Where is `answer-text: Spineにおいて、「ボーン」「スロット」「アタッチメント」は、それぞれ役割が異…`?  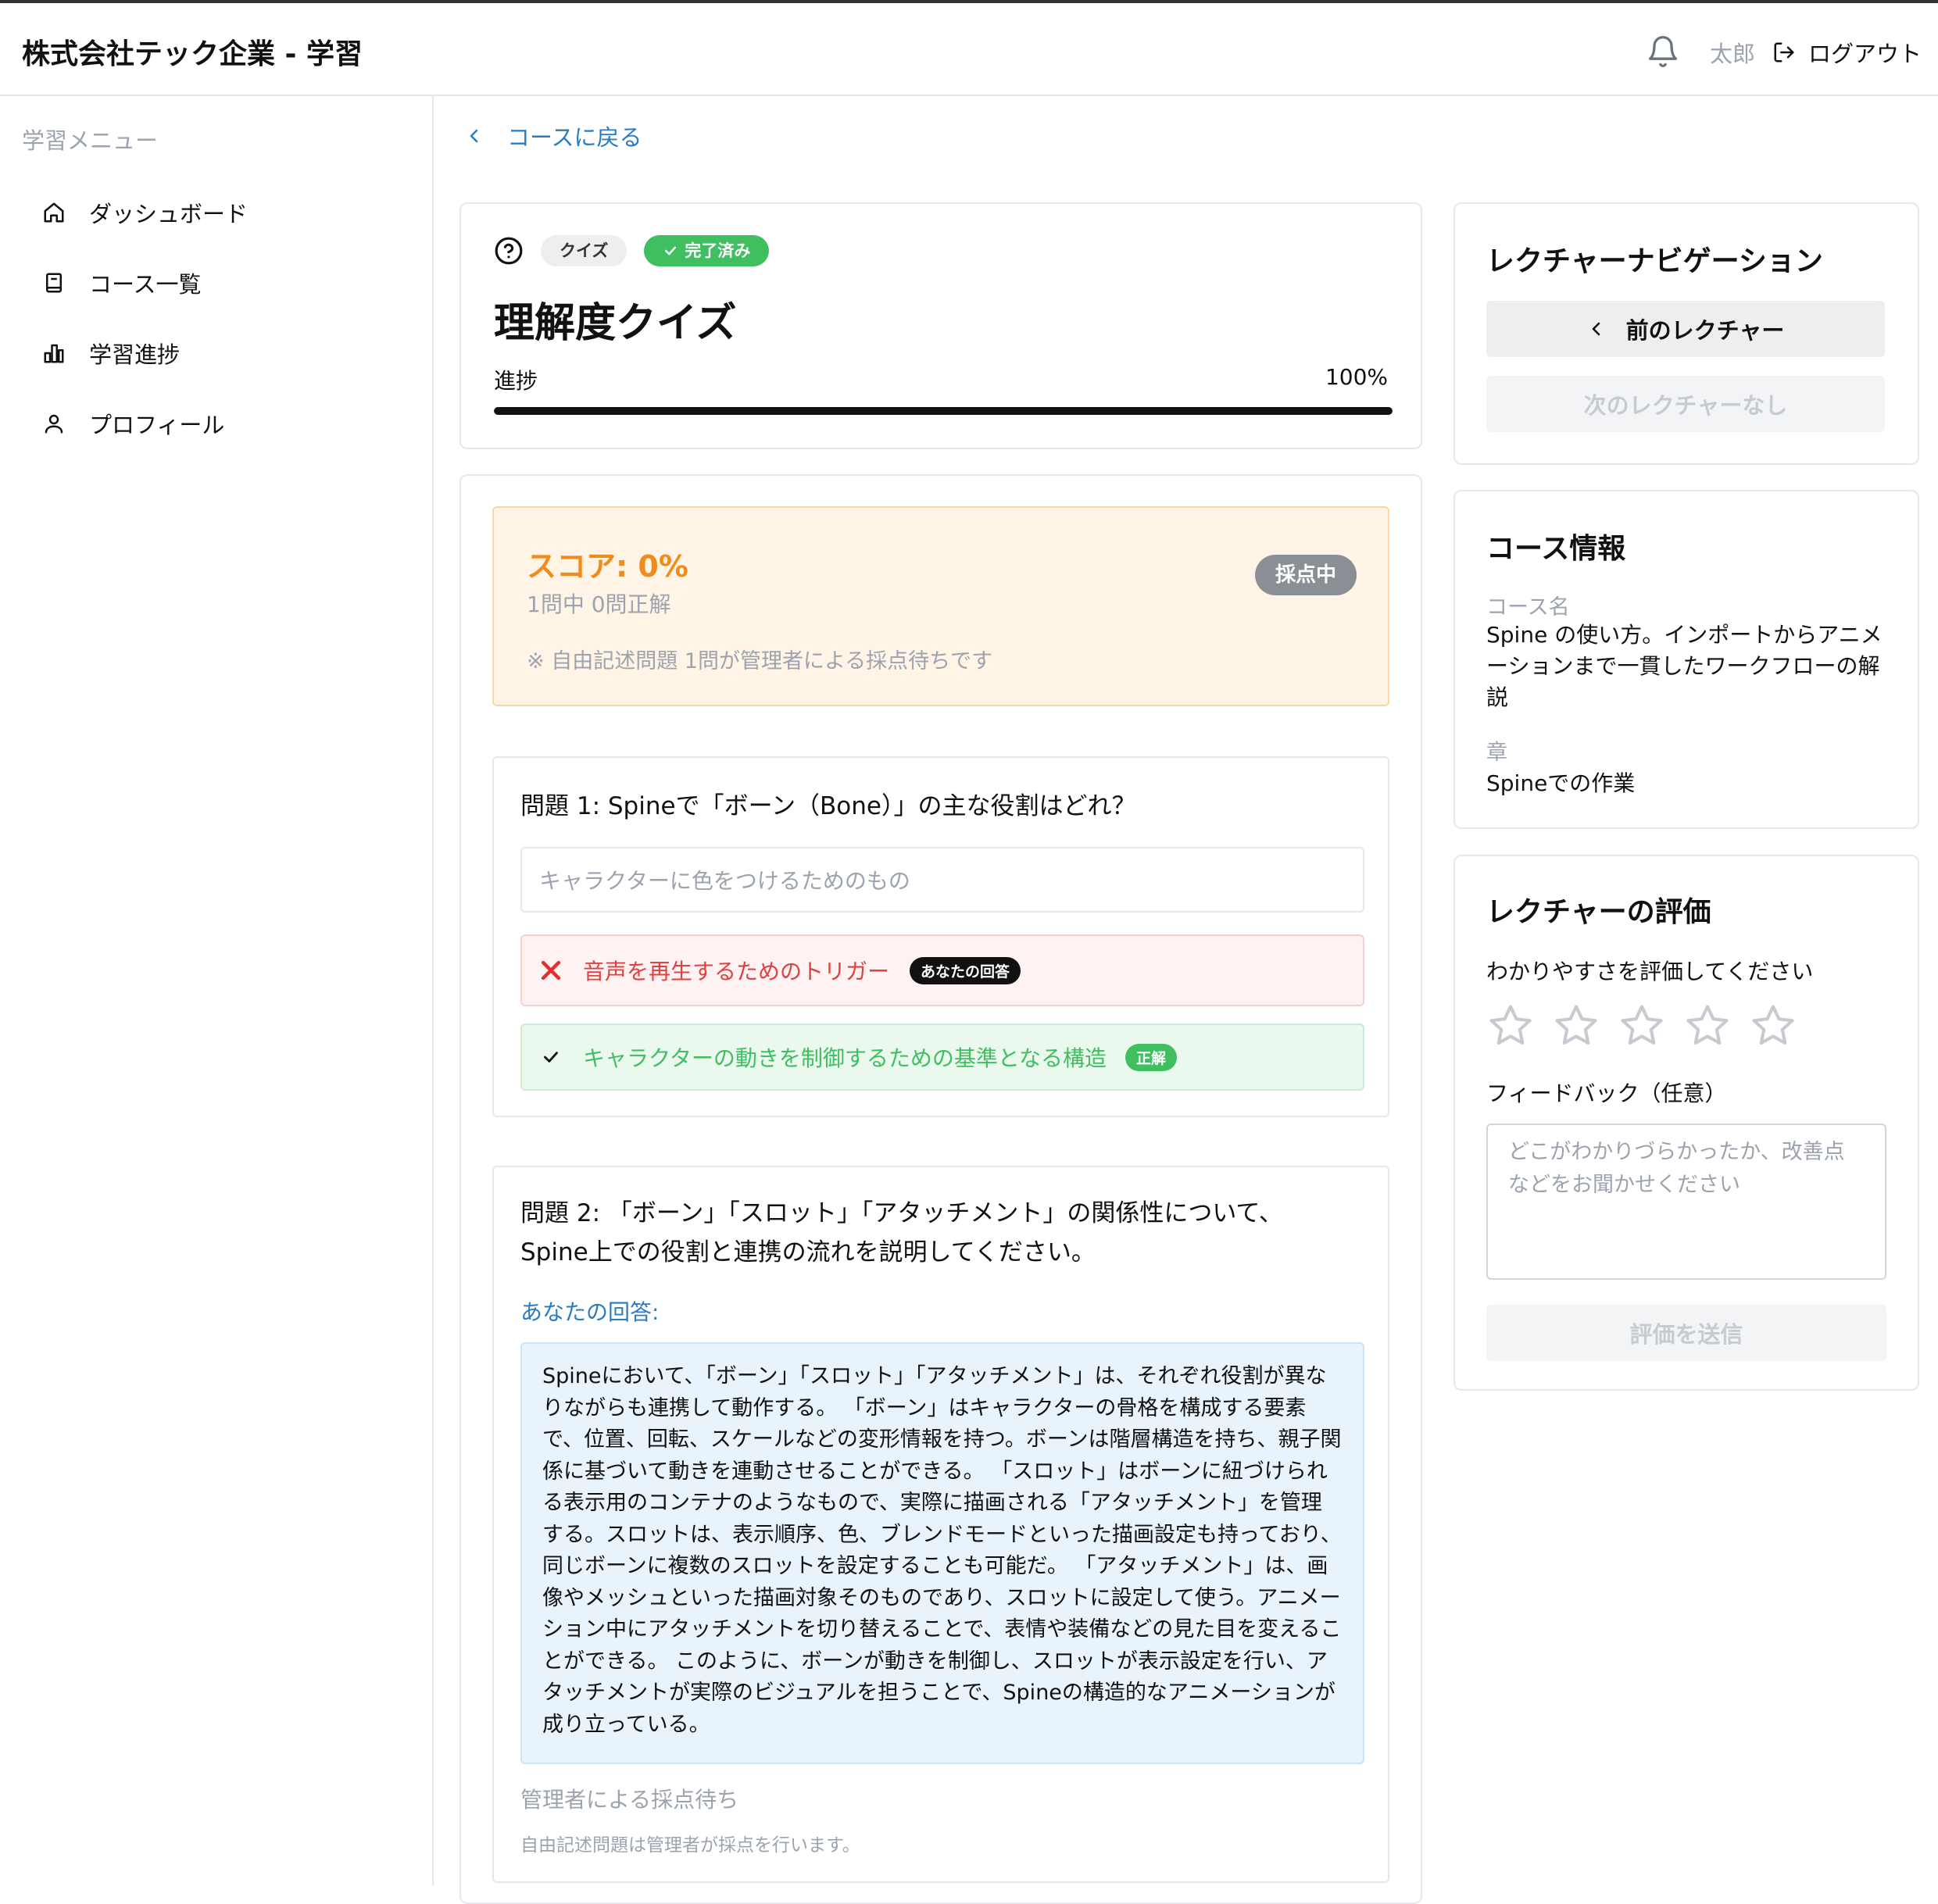 answer-text: Spineにおいて、「ボーン」「スロット」「アタッチメント」は、それぞれ役割が異… is located at coordinates (942, 1553).